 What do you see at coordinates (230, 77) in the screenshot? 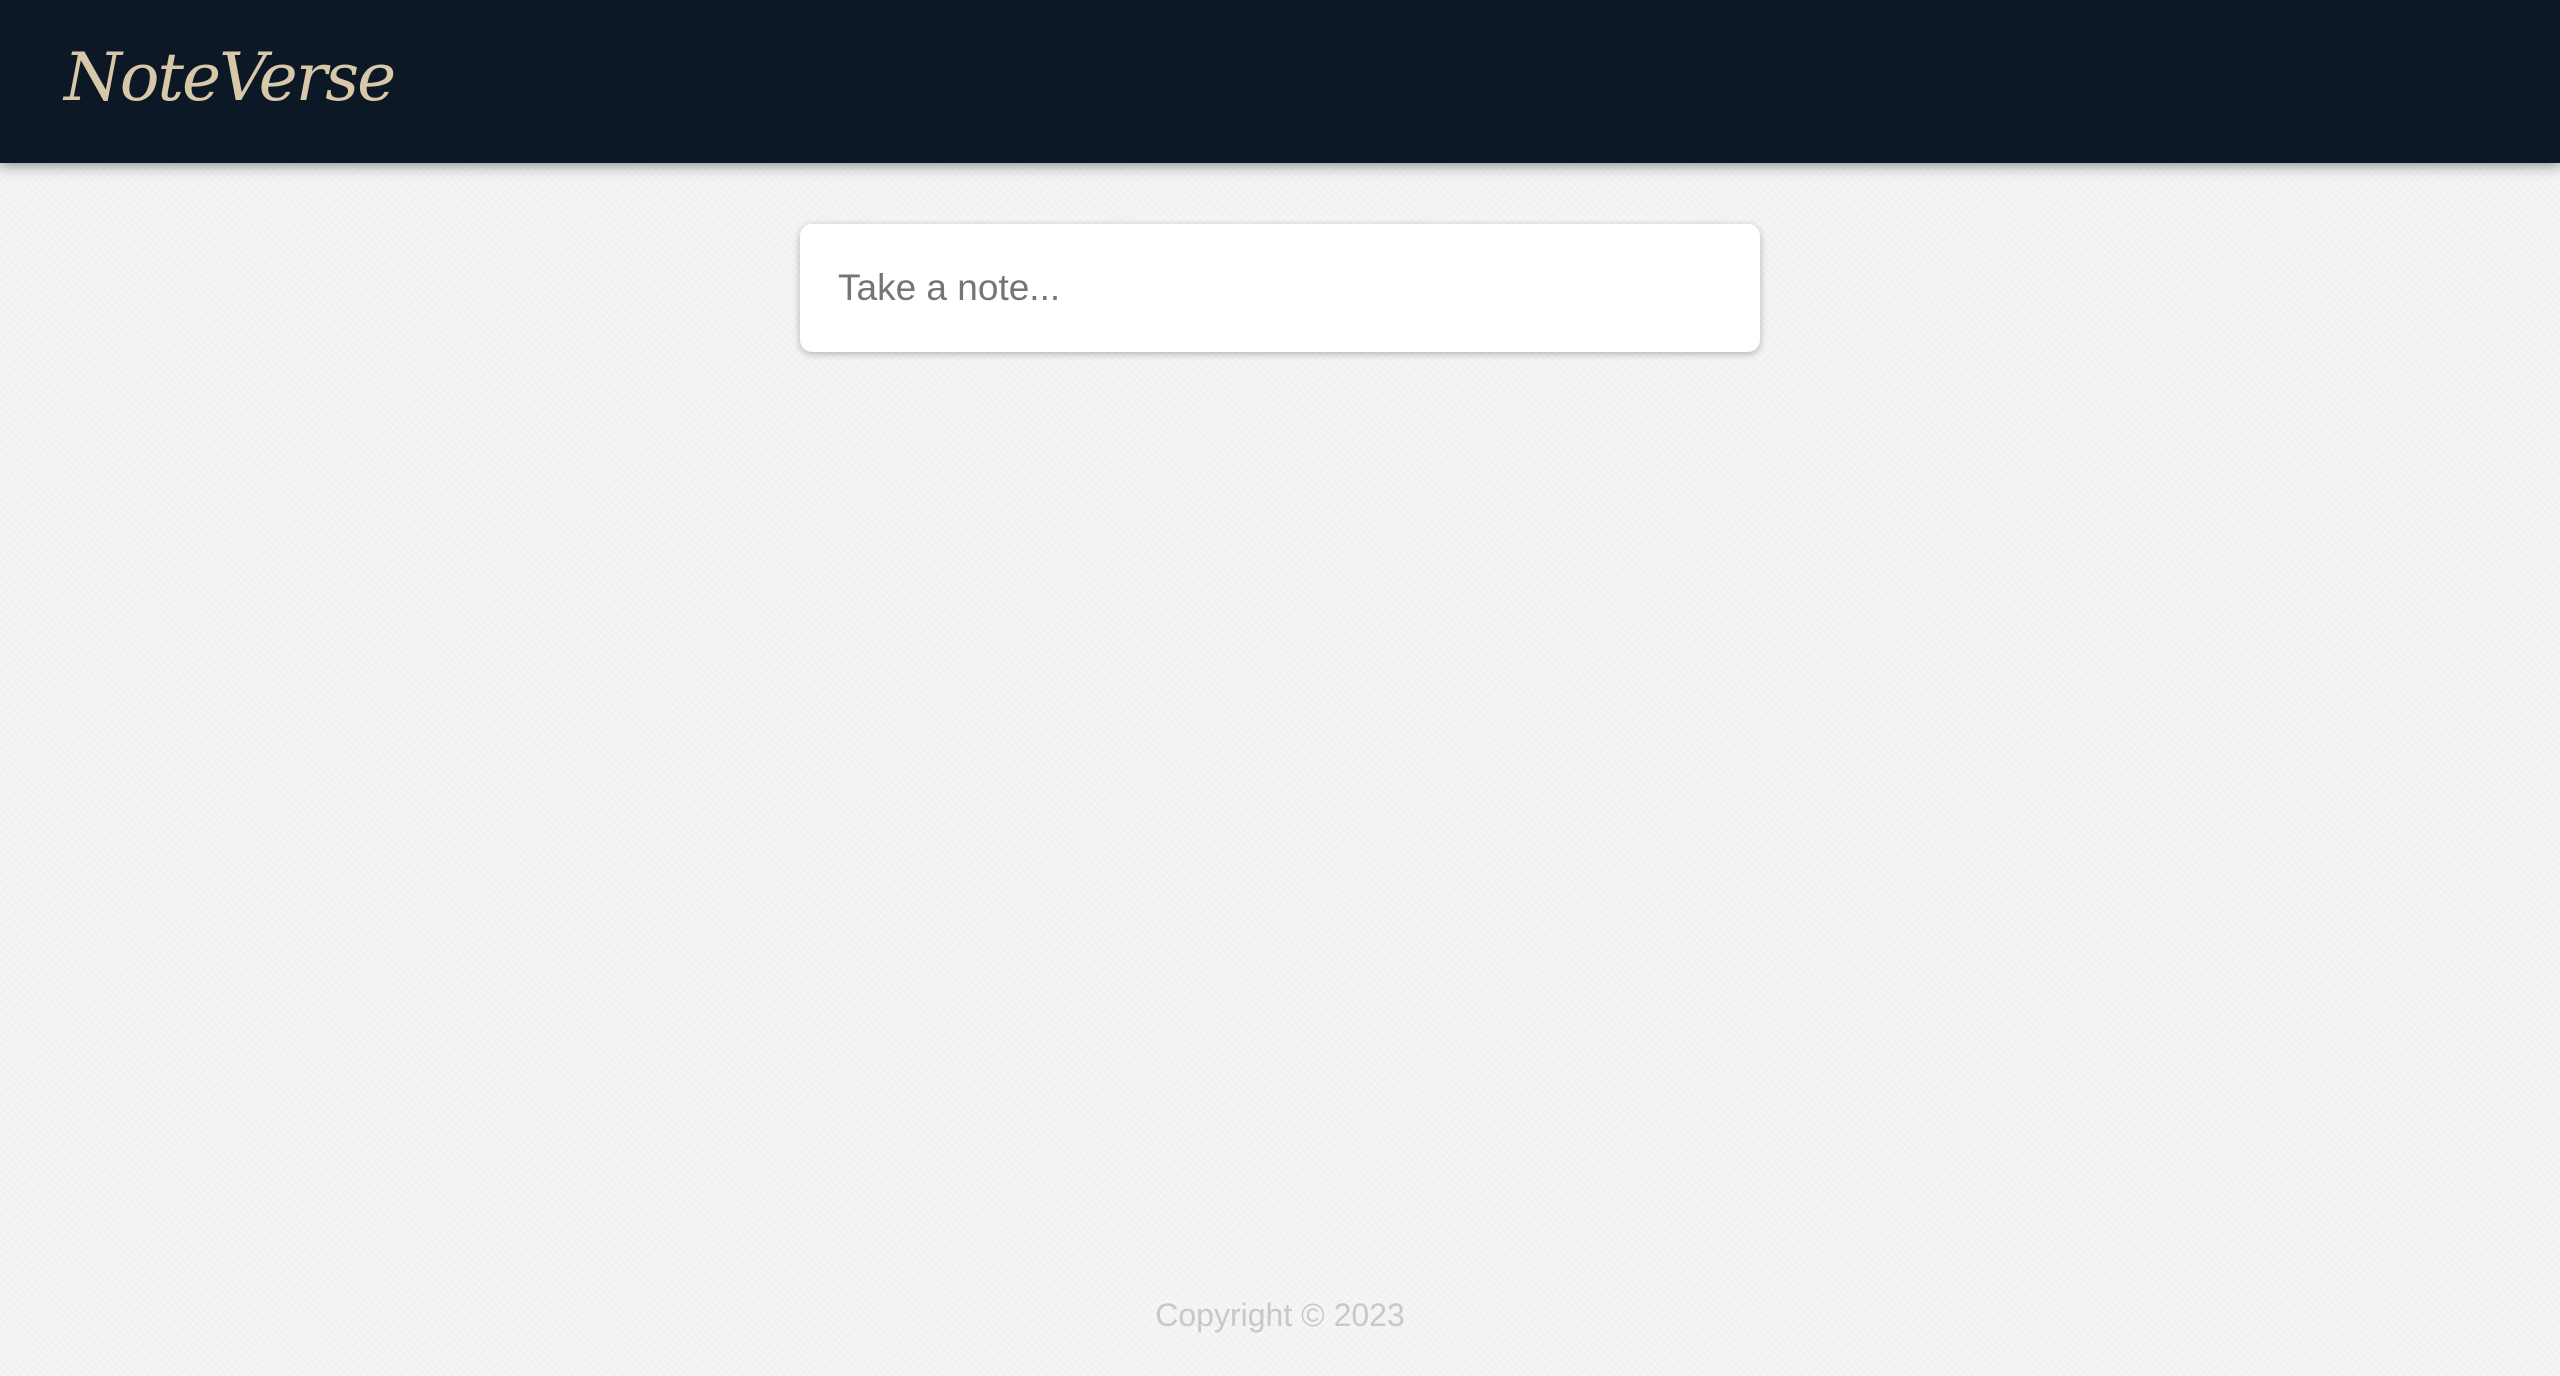
I see `app-logo-title: NoteVerse` at bounding box center [230, 77].